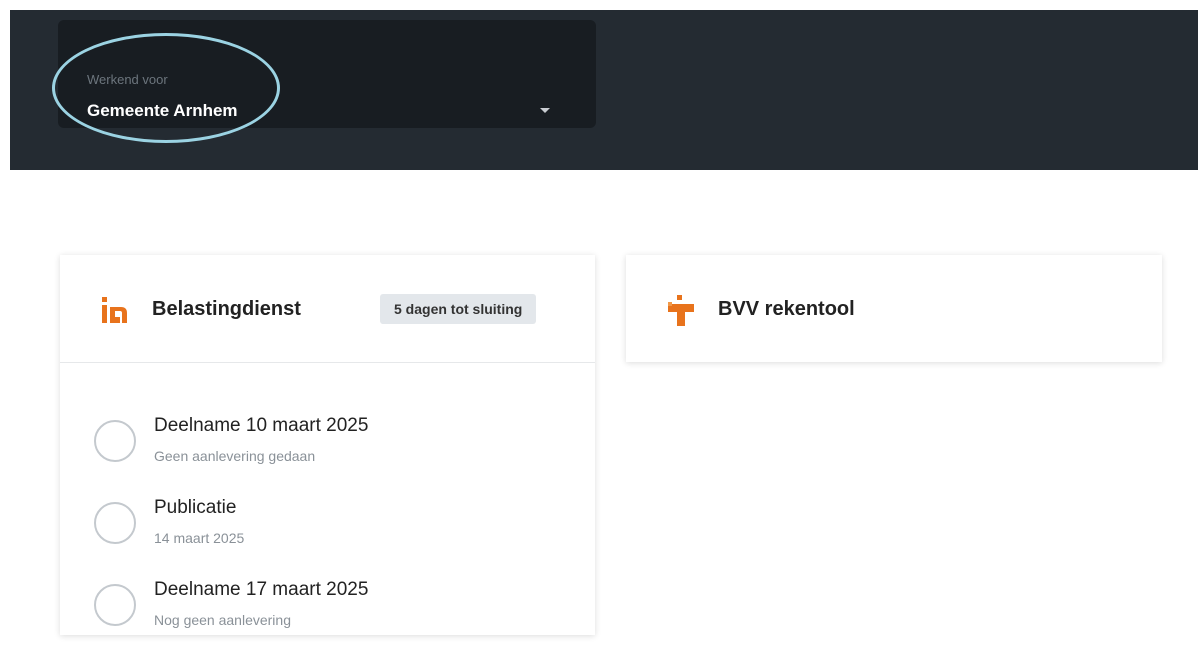 The height and width of the screenshot is (649, 1198). I want to click on organization-selector-value: Gemeente Arnhem, so click(162, 110).